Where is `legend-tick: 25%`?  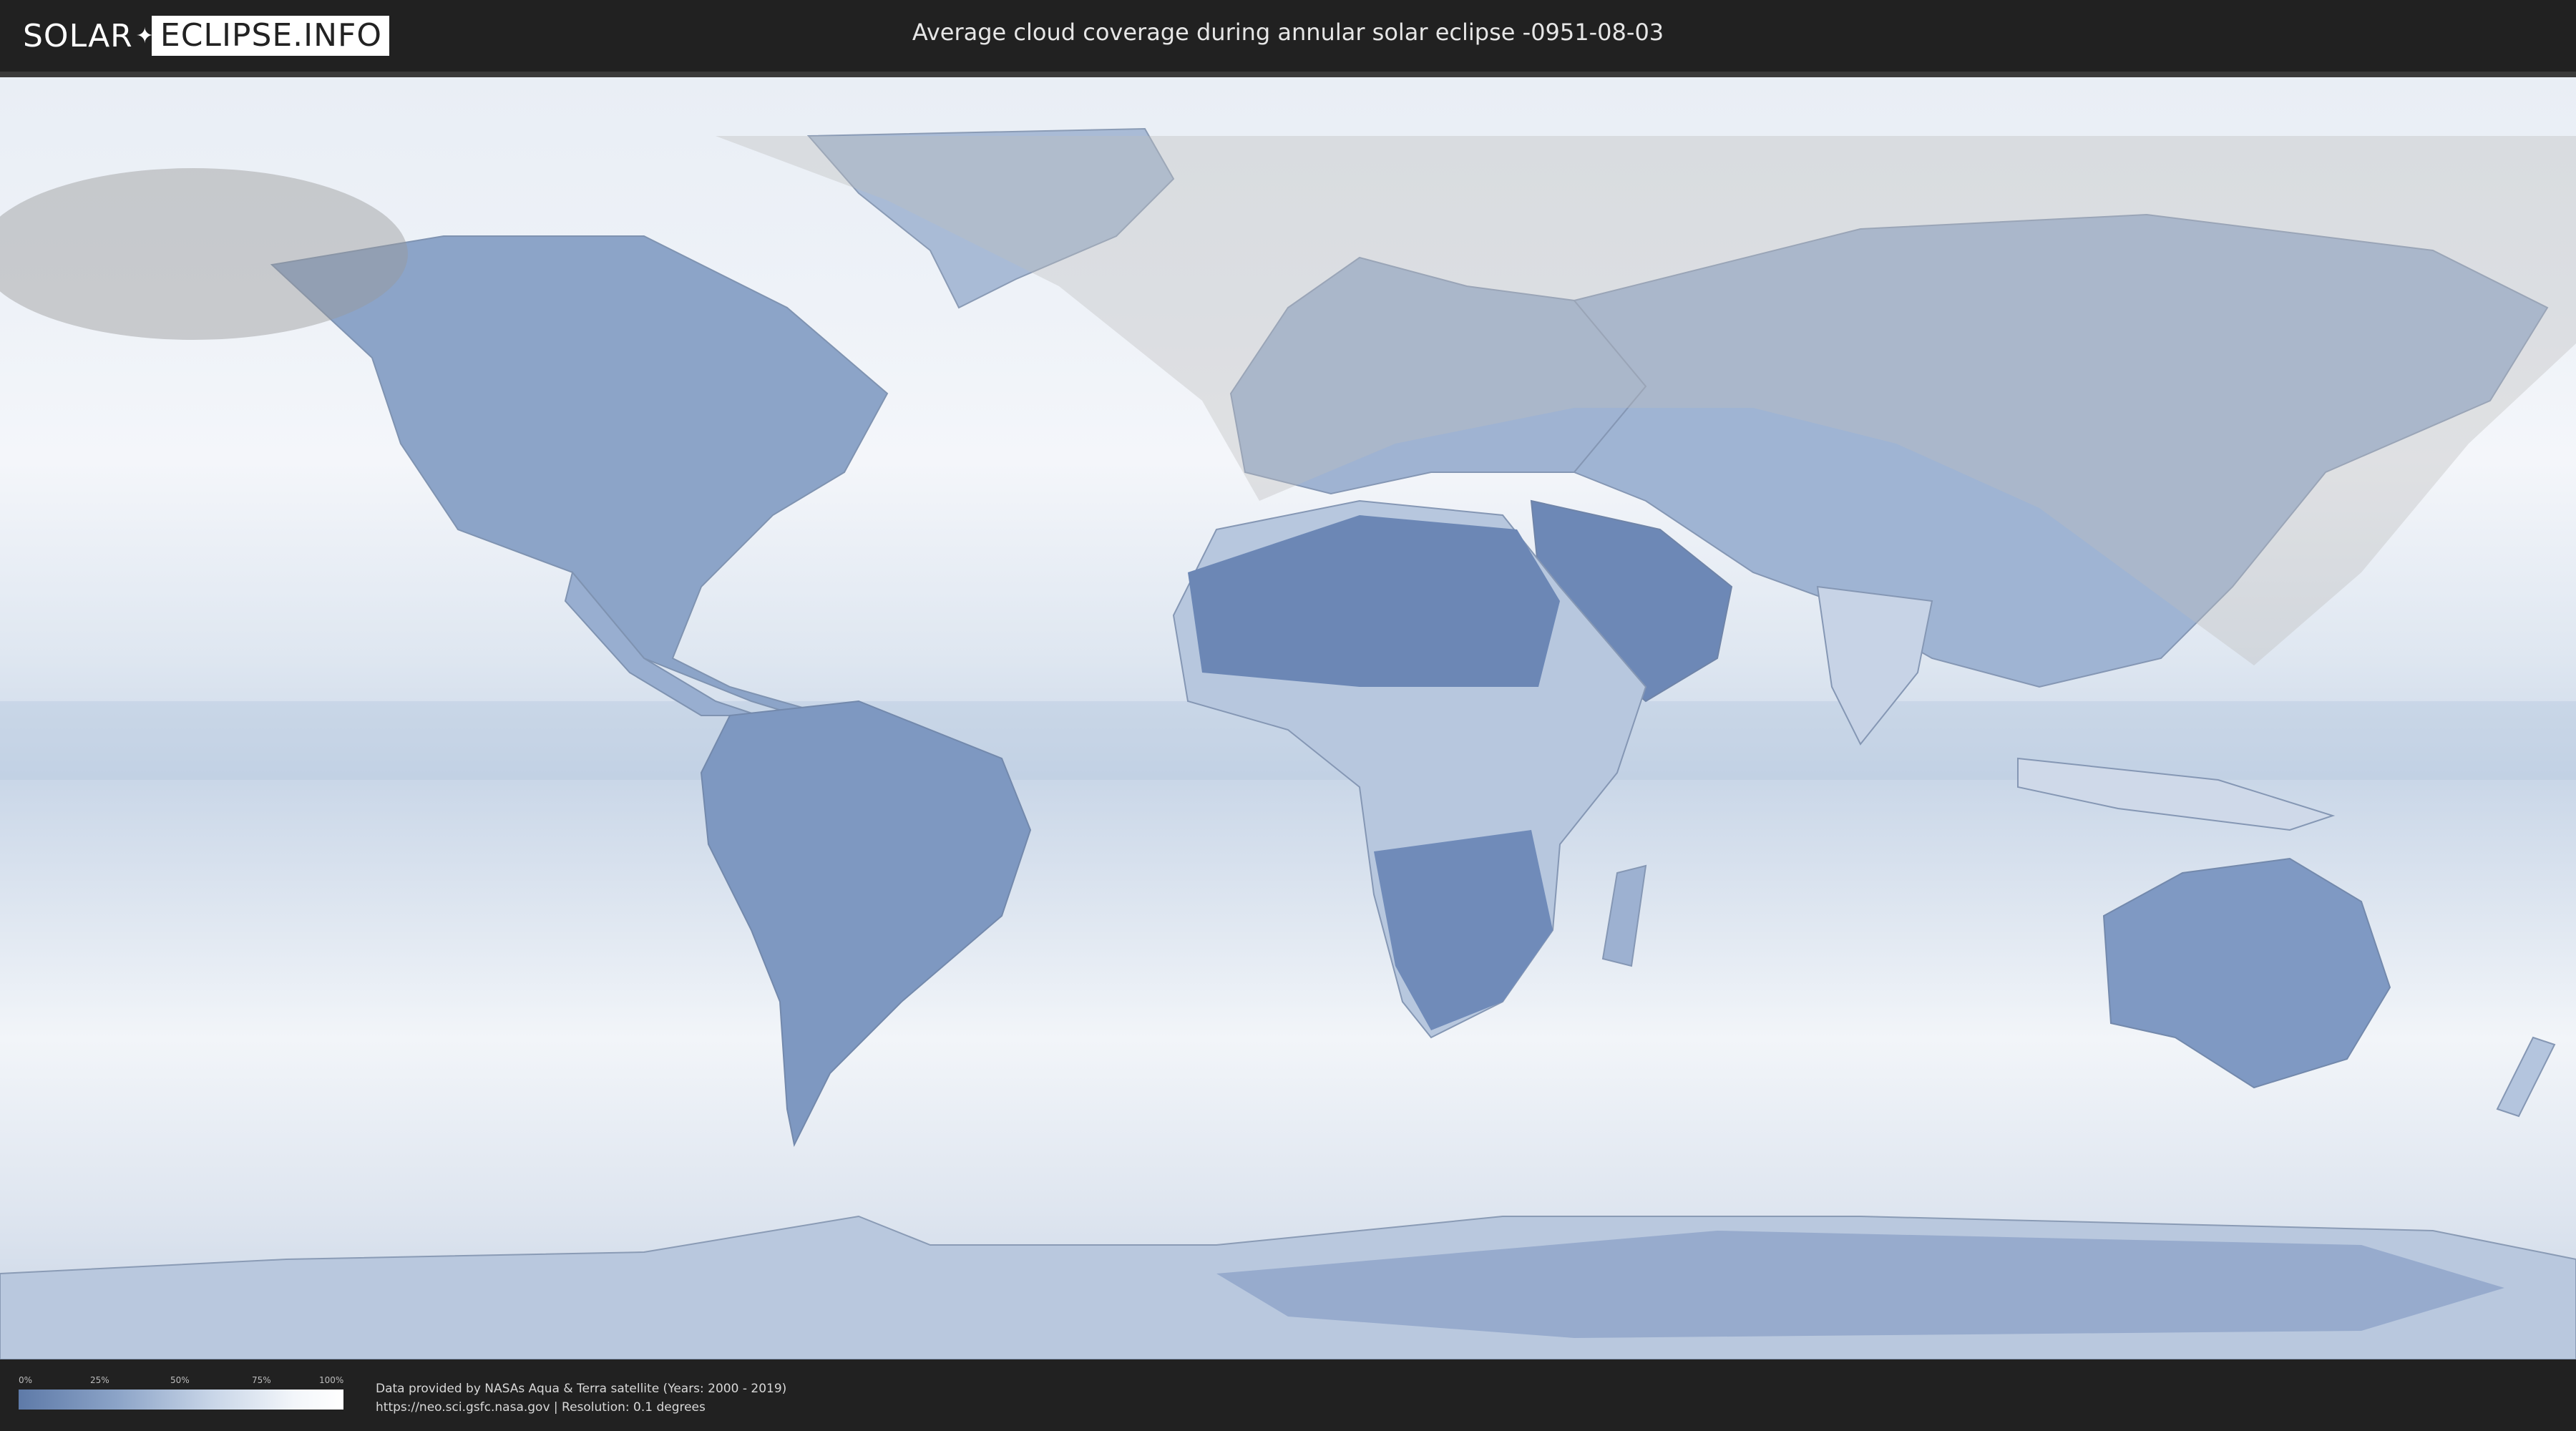 legend-tick: 25% is located at coordinates (100, 1380).